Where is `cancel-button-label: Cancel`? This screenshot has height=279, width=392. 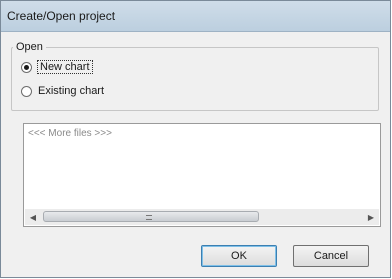 cancel-button-label: Cancel is located at coordinates (331, 256).